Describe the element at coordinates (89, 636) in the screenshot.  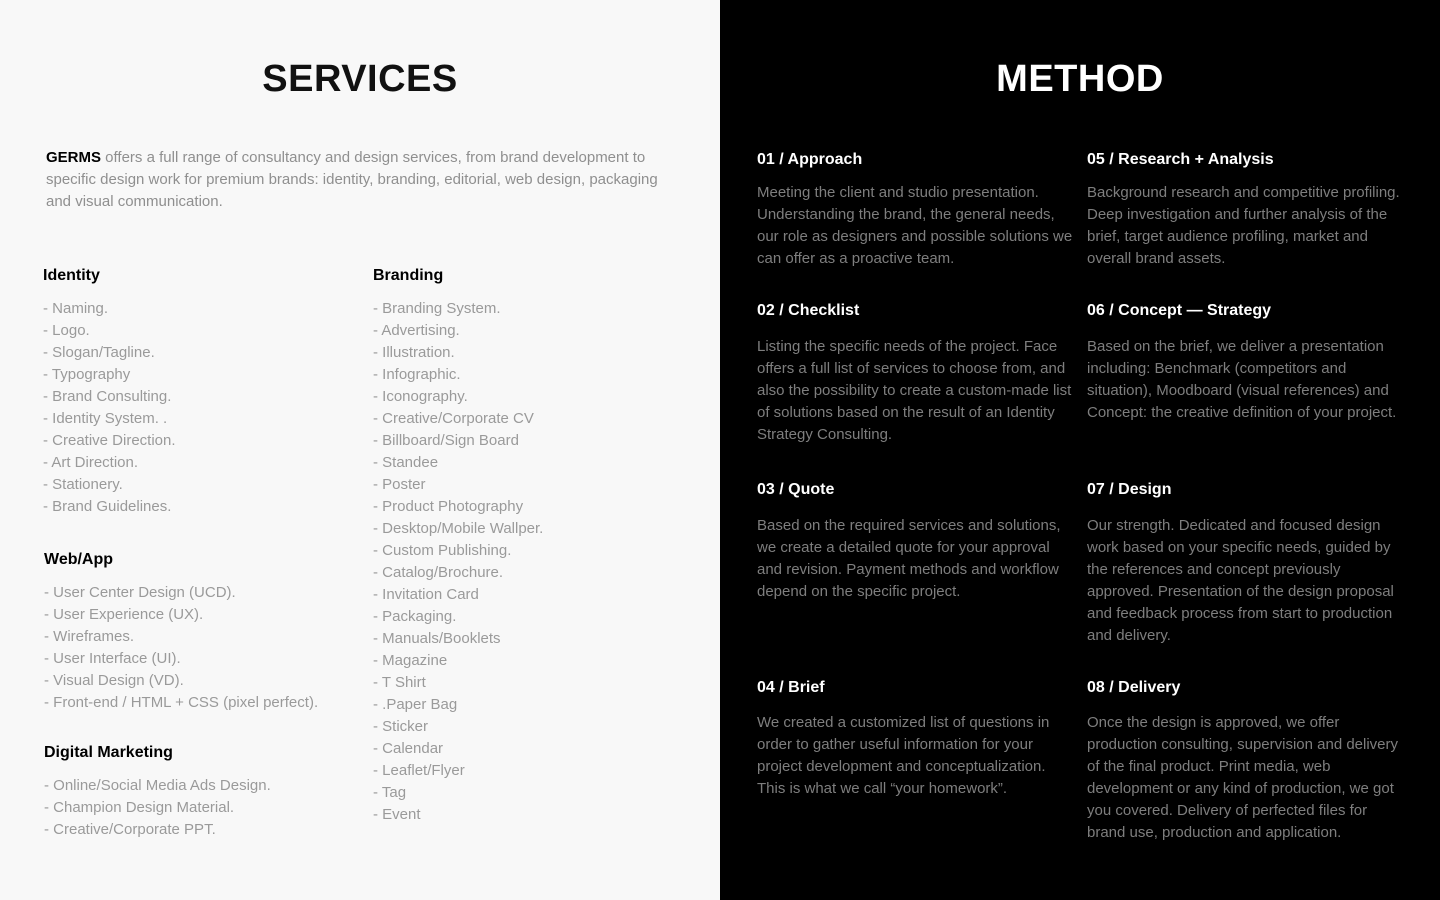
I see `service-item: - Wireframes.` at that location.